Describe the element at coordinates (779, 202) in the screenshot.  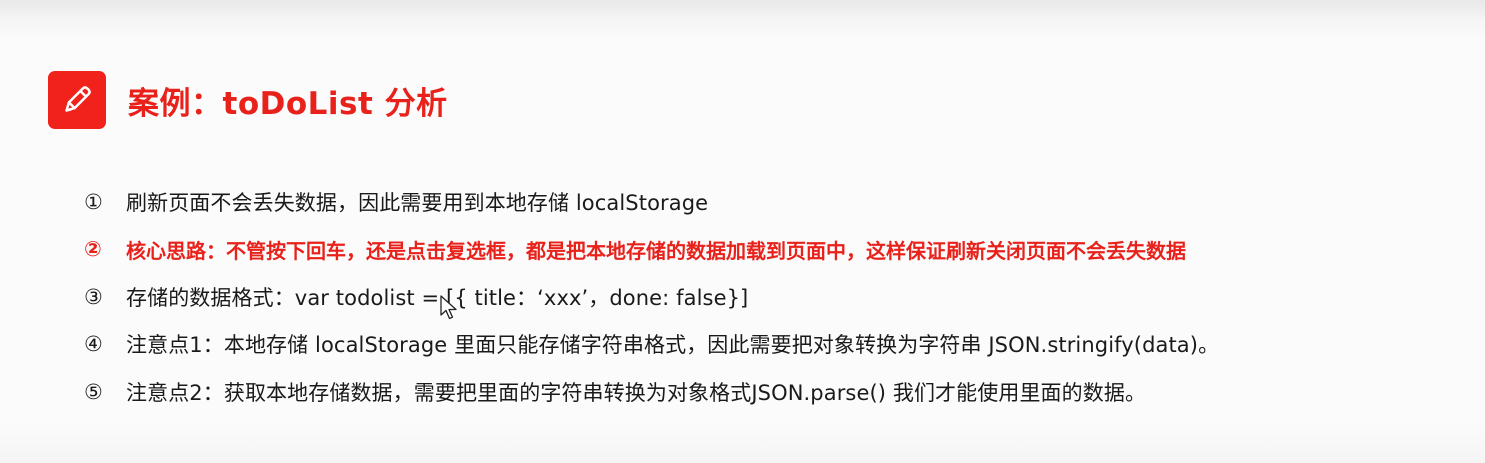
I see `list-item: ① 刷新页面不会丢失数据，因此需要用到本地存储 localStorage` at that location.